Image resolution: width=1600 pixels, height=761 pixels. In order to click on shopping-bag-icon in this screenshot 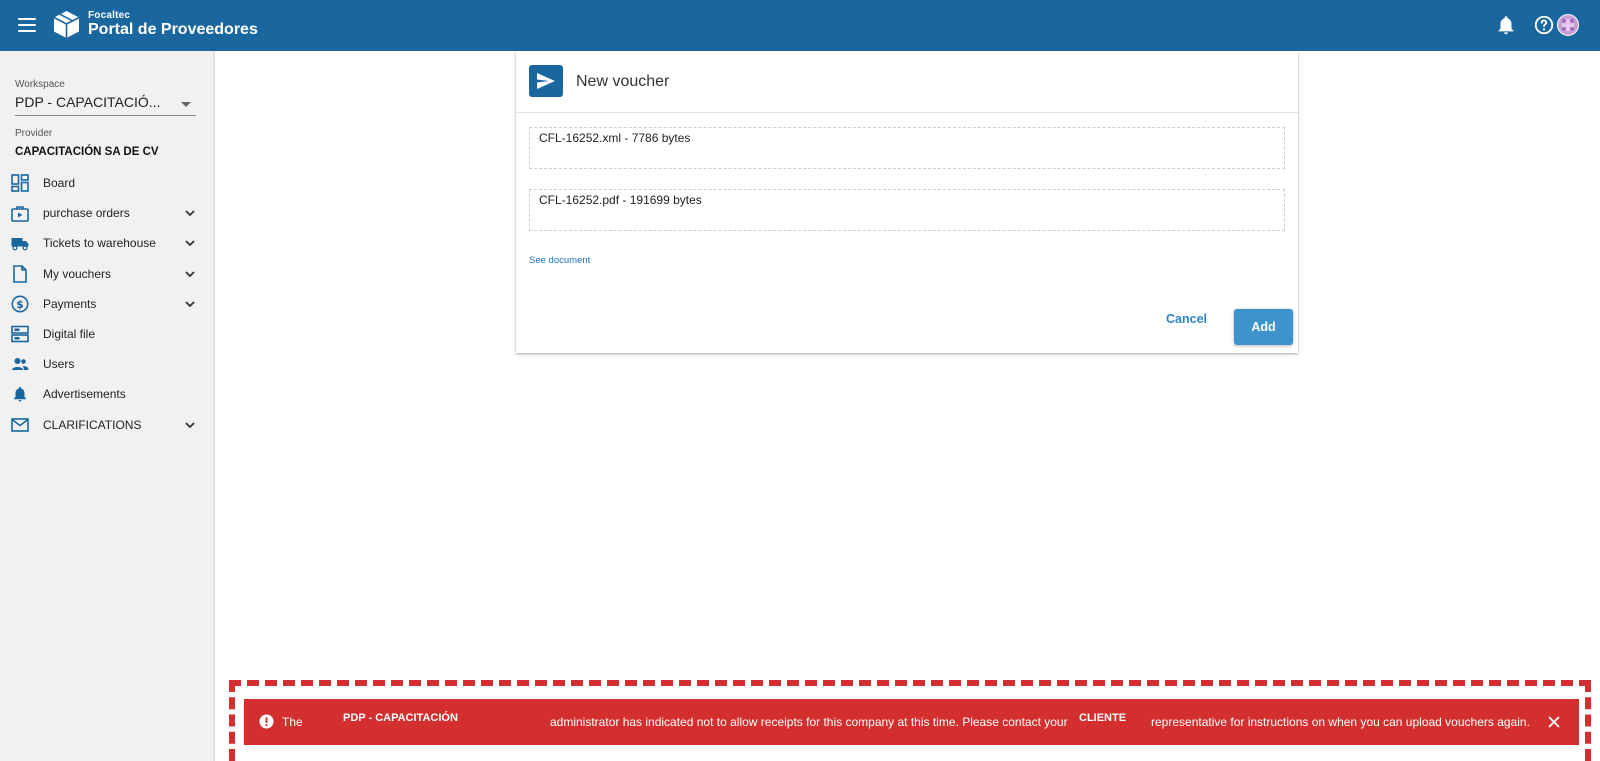, I will do `click(20, 214)`.